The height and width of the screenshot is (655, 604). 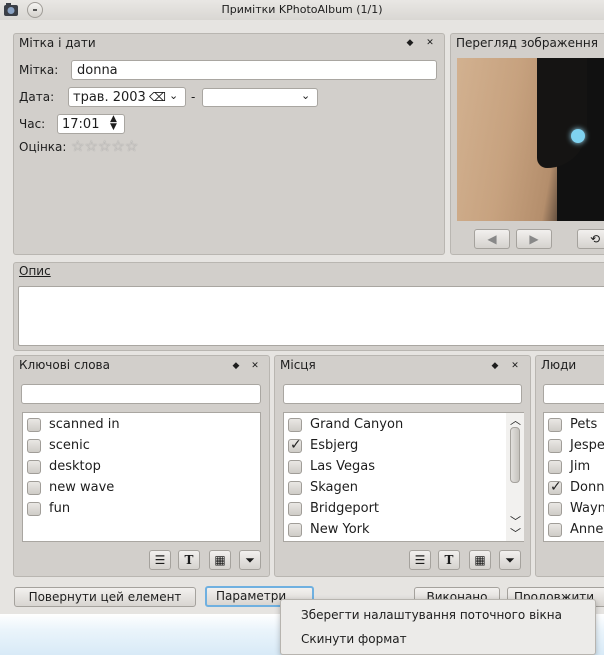 What do you see at coordinates (43, 147) in the screenshot?
I see `rating-caption: Оцінка:` at bounding box center [43, 147].